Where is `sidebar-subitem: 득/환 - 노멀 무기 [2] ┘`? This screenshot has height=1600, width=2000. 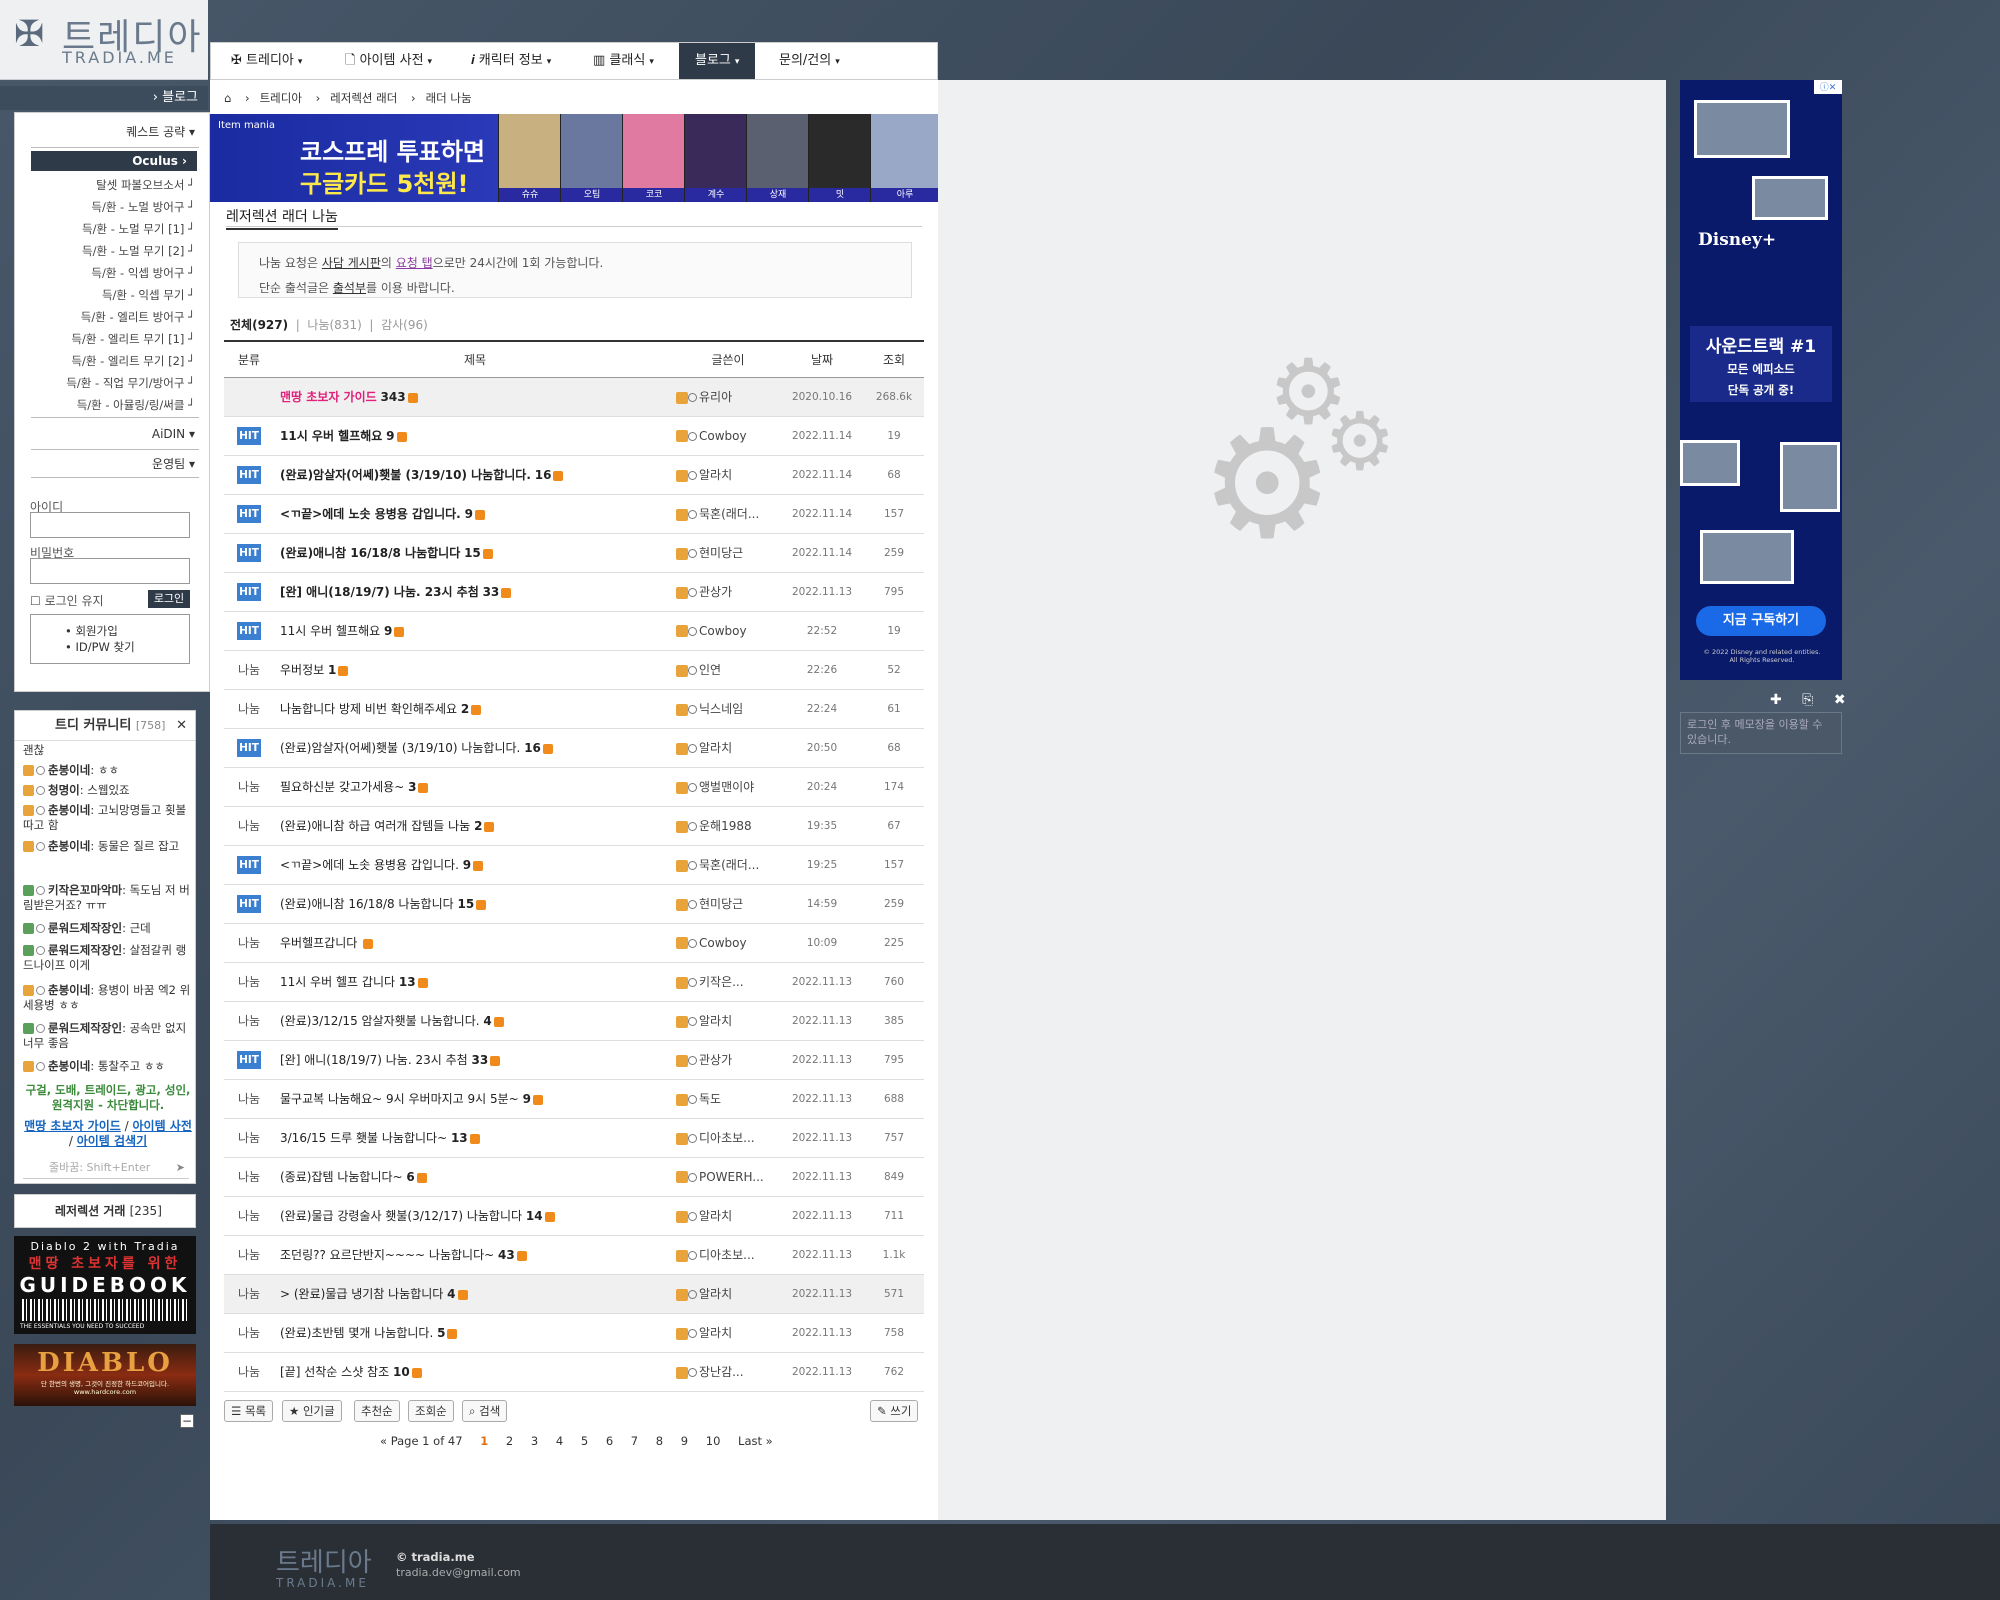
sidebar-subitem: 득/환 - 노멀 무기 [2] ┘ is located at coordinates (138, 251).